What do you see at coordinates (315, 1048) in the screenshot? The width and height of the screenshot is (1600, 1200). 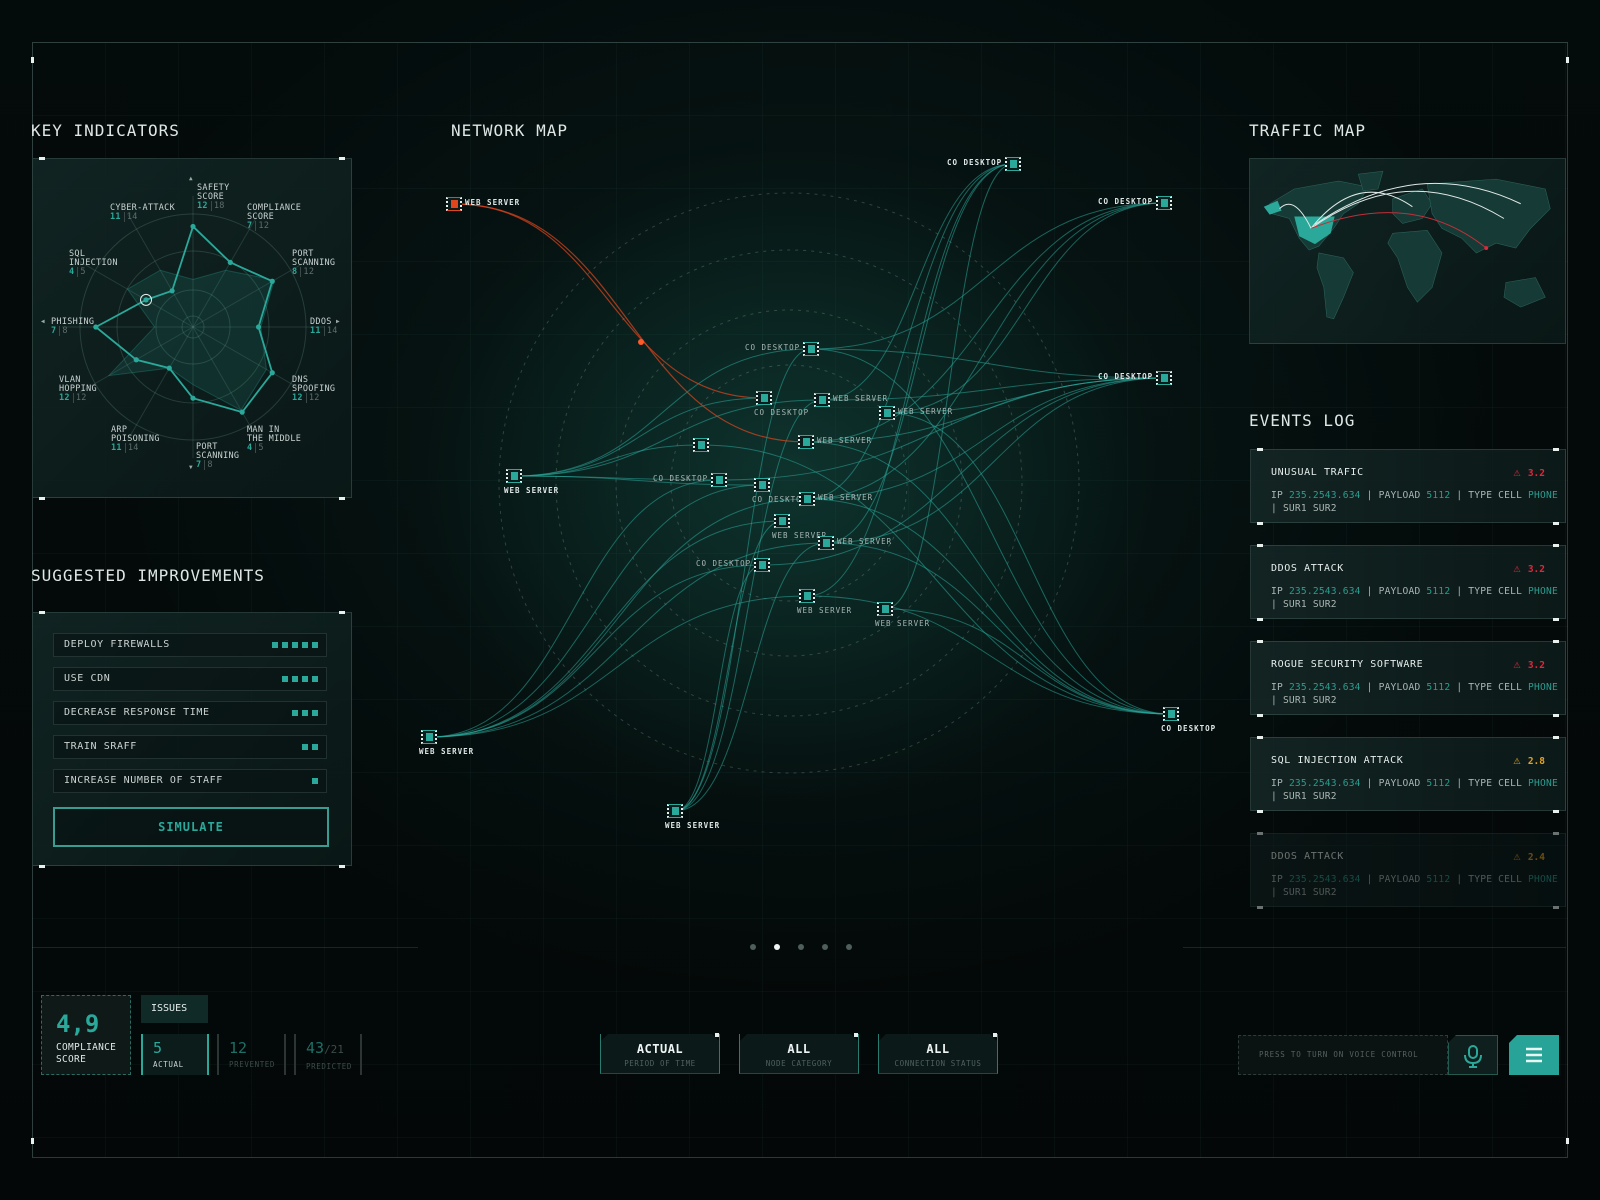 I see `issues-predicted-value: 43` at bounding box center [315, 1048].